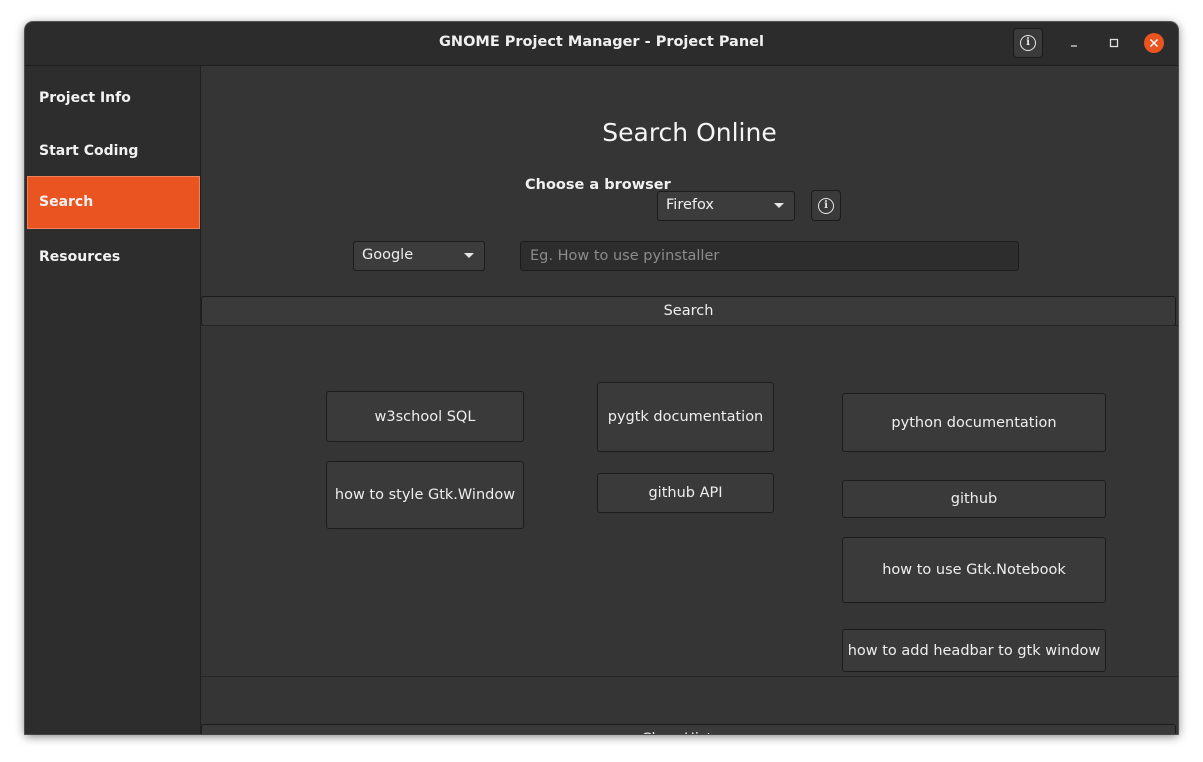 The width and height of the screenshot is (1203, 762). Describe the element at coordinates (113, 257) in the screenshot. I see `sidebar-item-resources: Resources` at that location.